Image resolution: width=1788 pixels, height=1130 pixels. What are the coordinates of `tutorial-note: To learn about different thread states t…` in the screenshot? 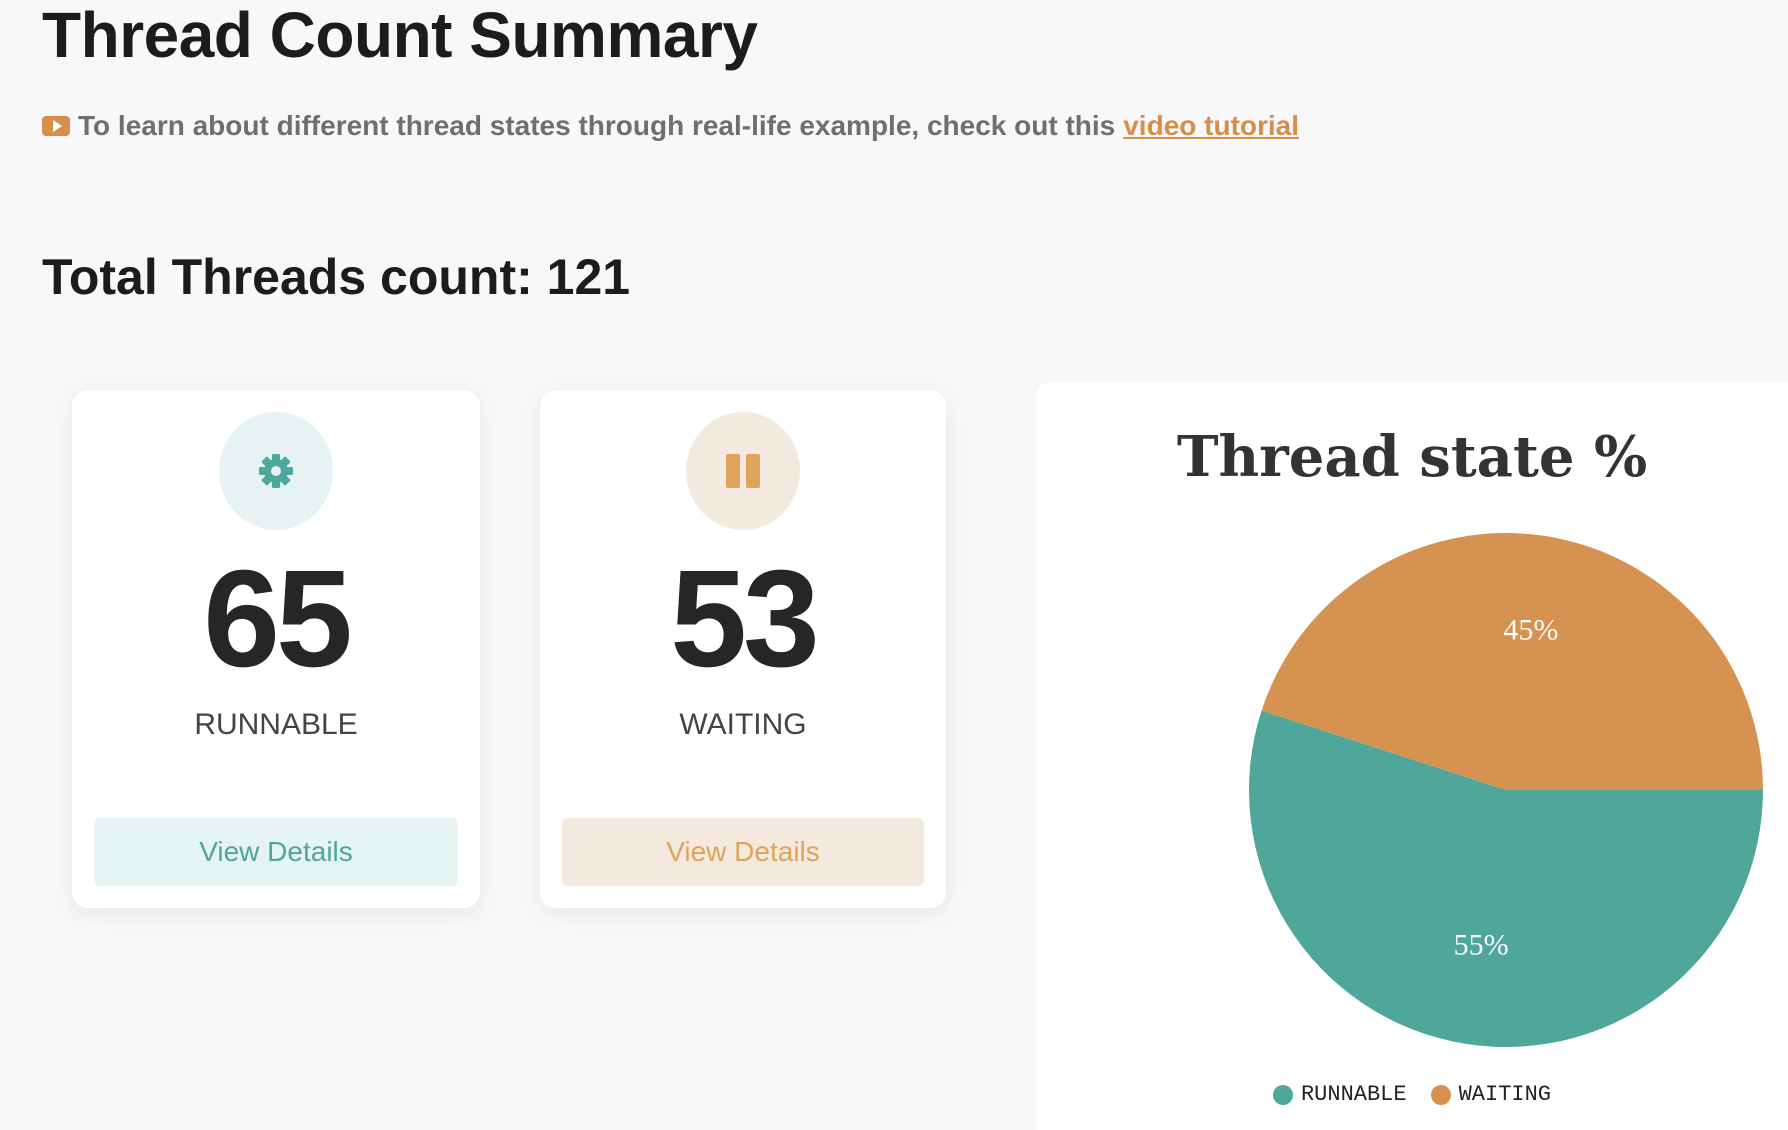 It's located at (670, 126).